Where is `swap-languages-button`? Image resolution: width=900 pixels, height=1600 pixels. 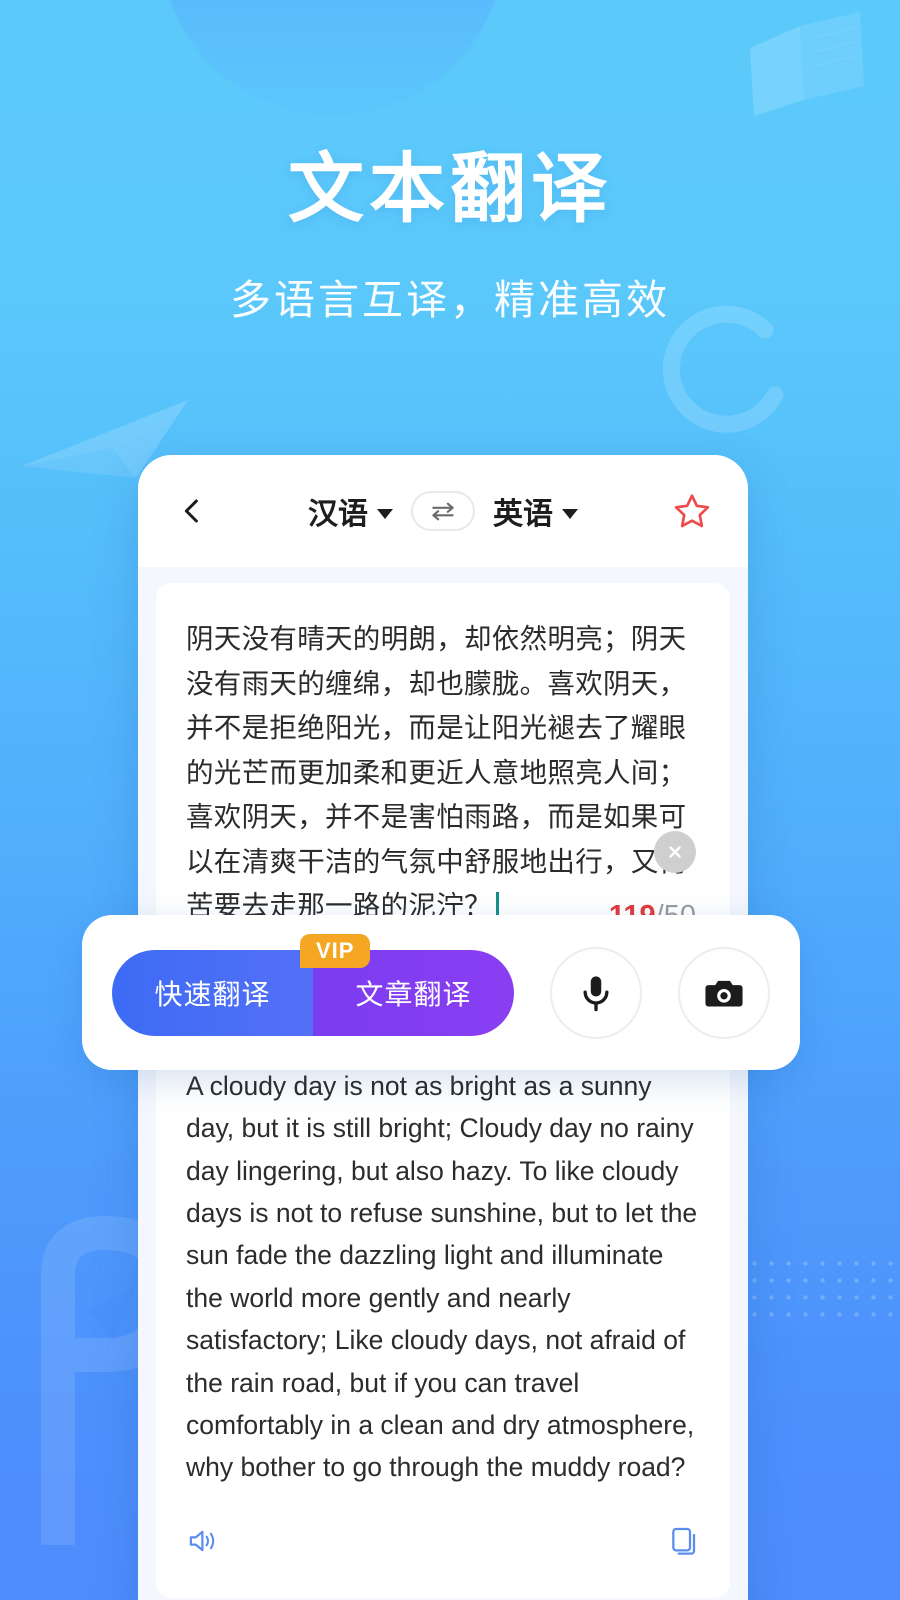
swap-languages-button is located at coordinates (443, 511).